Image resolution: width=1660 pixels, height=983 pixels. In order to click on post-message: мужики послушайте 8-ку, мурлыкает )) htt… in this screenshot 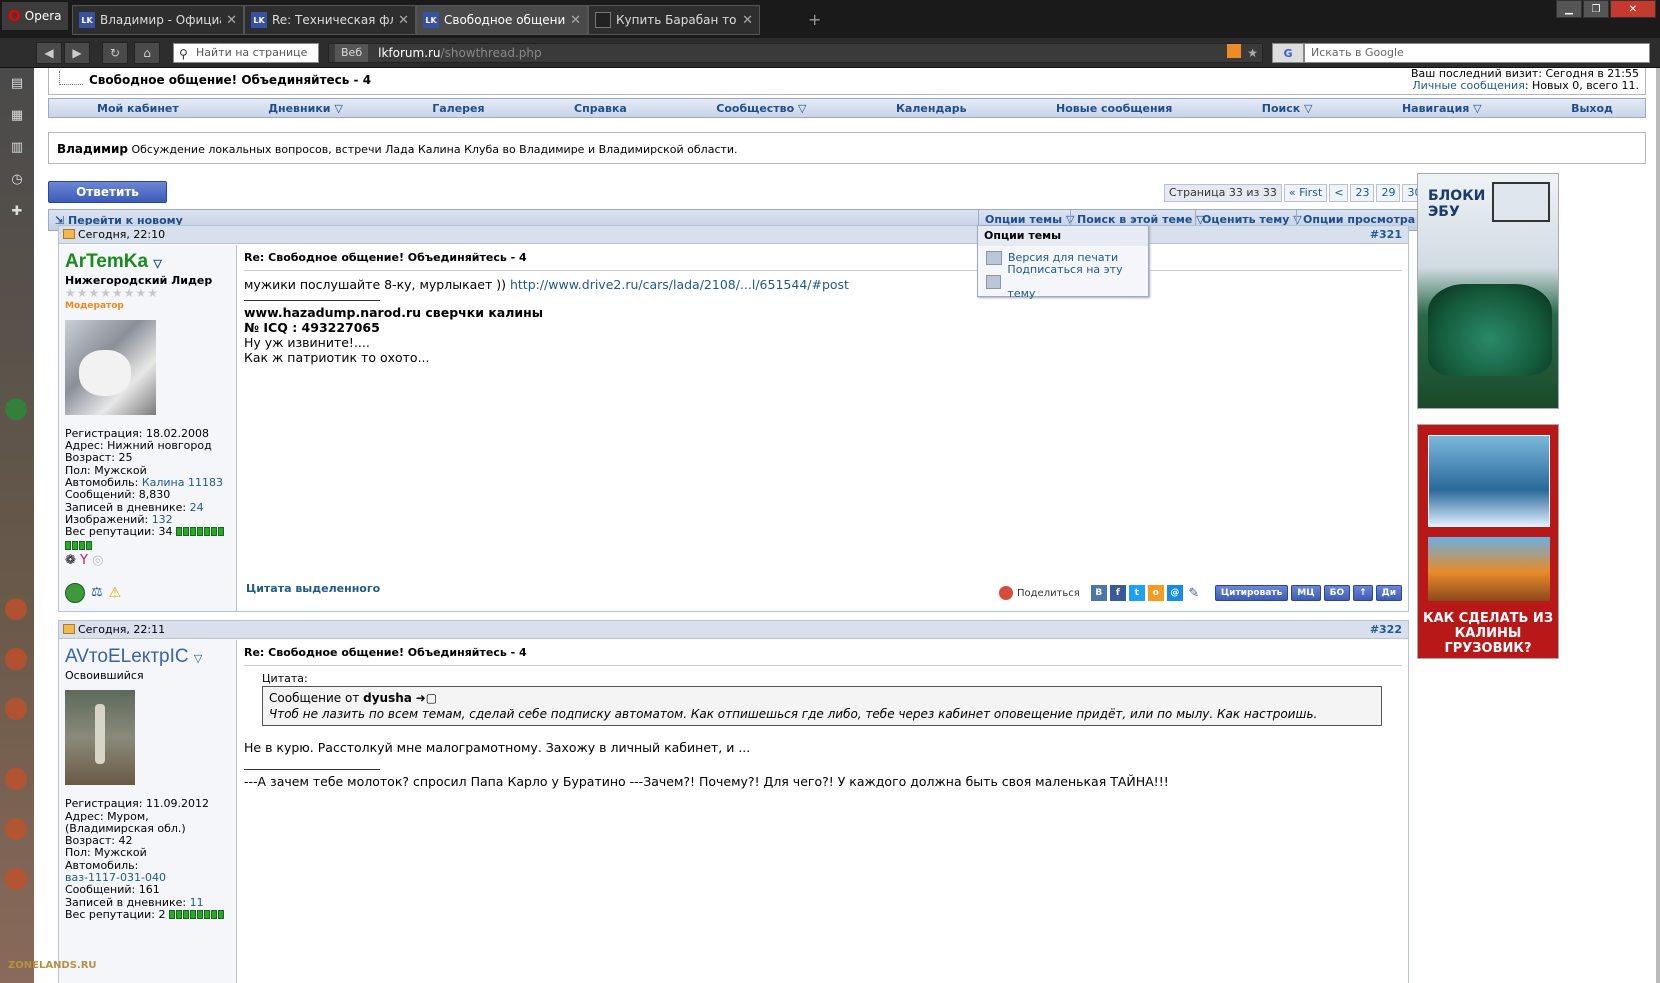, I will do `click(823, 321)`.